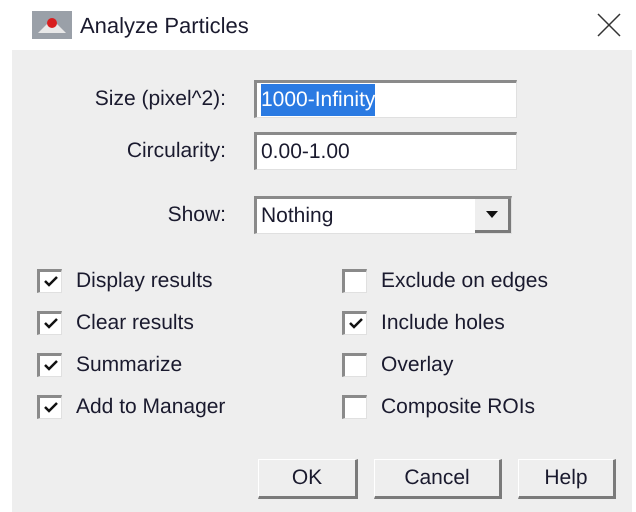 Image resolution: width=636 pixels, height=512 pixels. What do you see at coordinates (305, 152) in the screenshot?
I see `field-value: 0.00-1.00` at bounding box center [305, 152].